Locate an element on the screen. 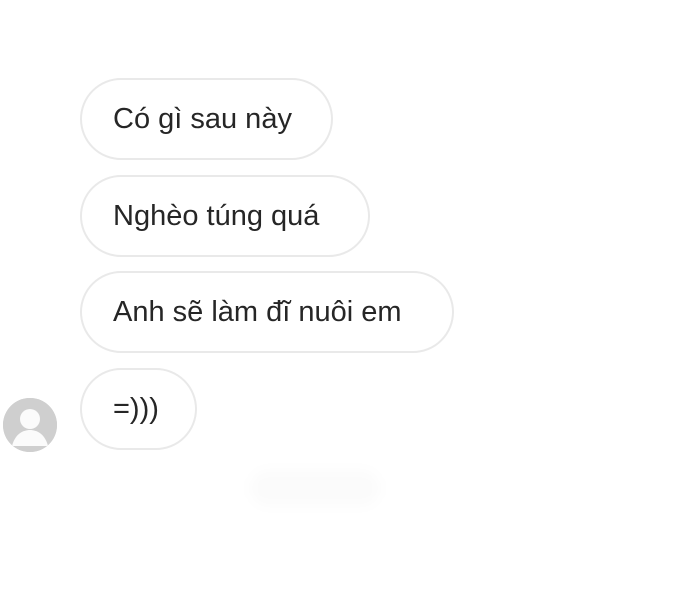  message-text: =))) is located at coordinates (136, 408).